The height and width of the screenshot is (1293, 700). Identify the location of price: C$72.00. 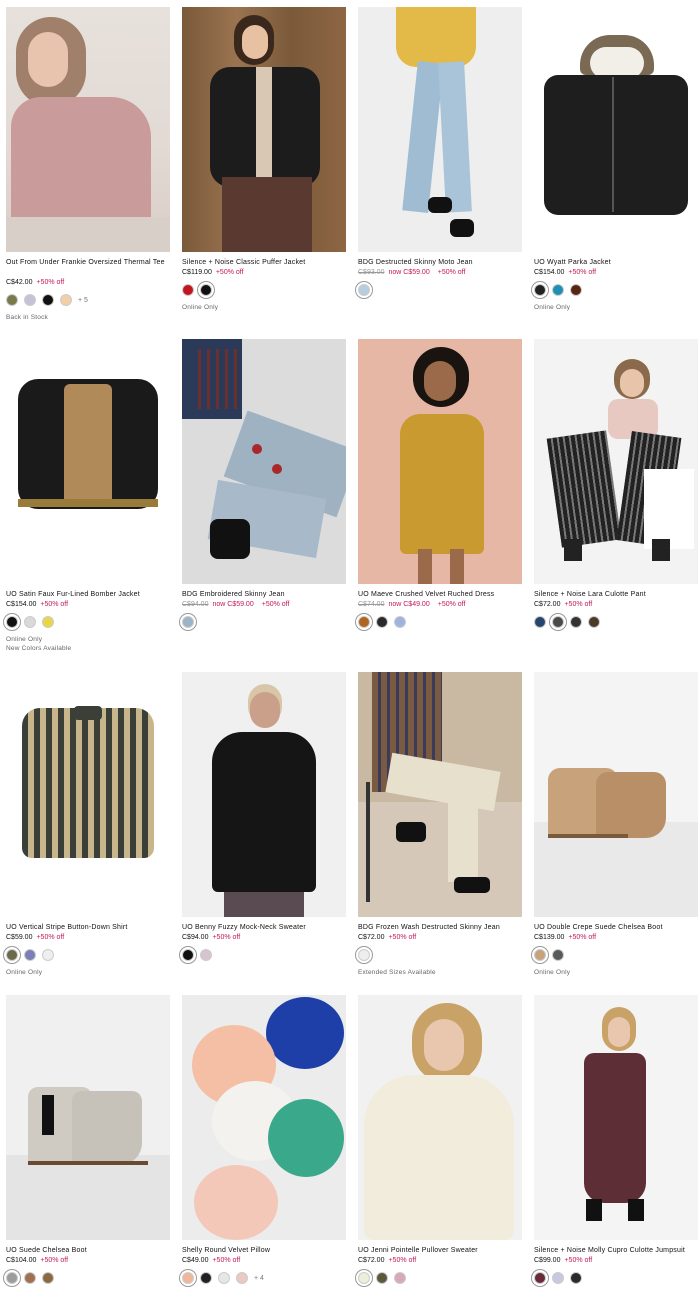
(371, 1260).